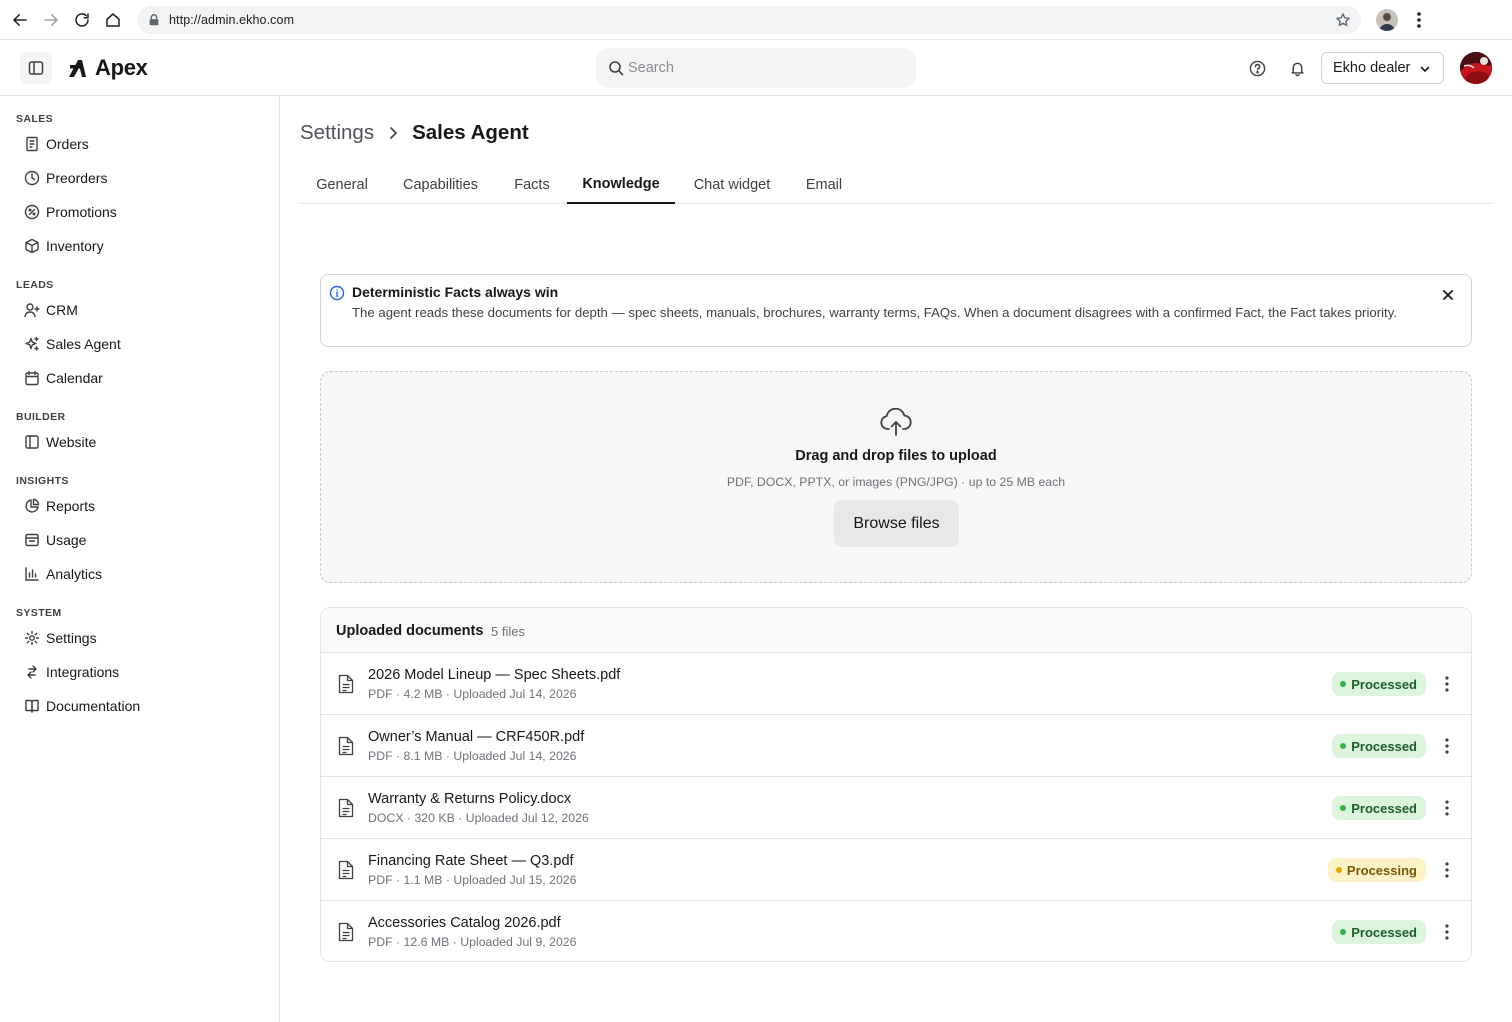 This screenshot has width=1512, height=1022. I want to click on search-input, so click(763, 68).